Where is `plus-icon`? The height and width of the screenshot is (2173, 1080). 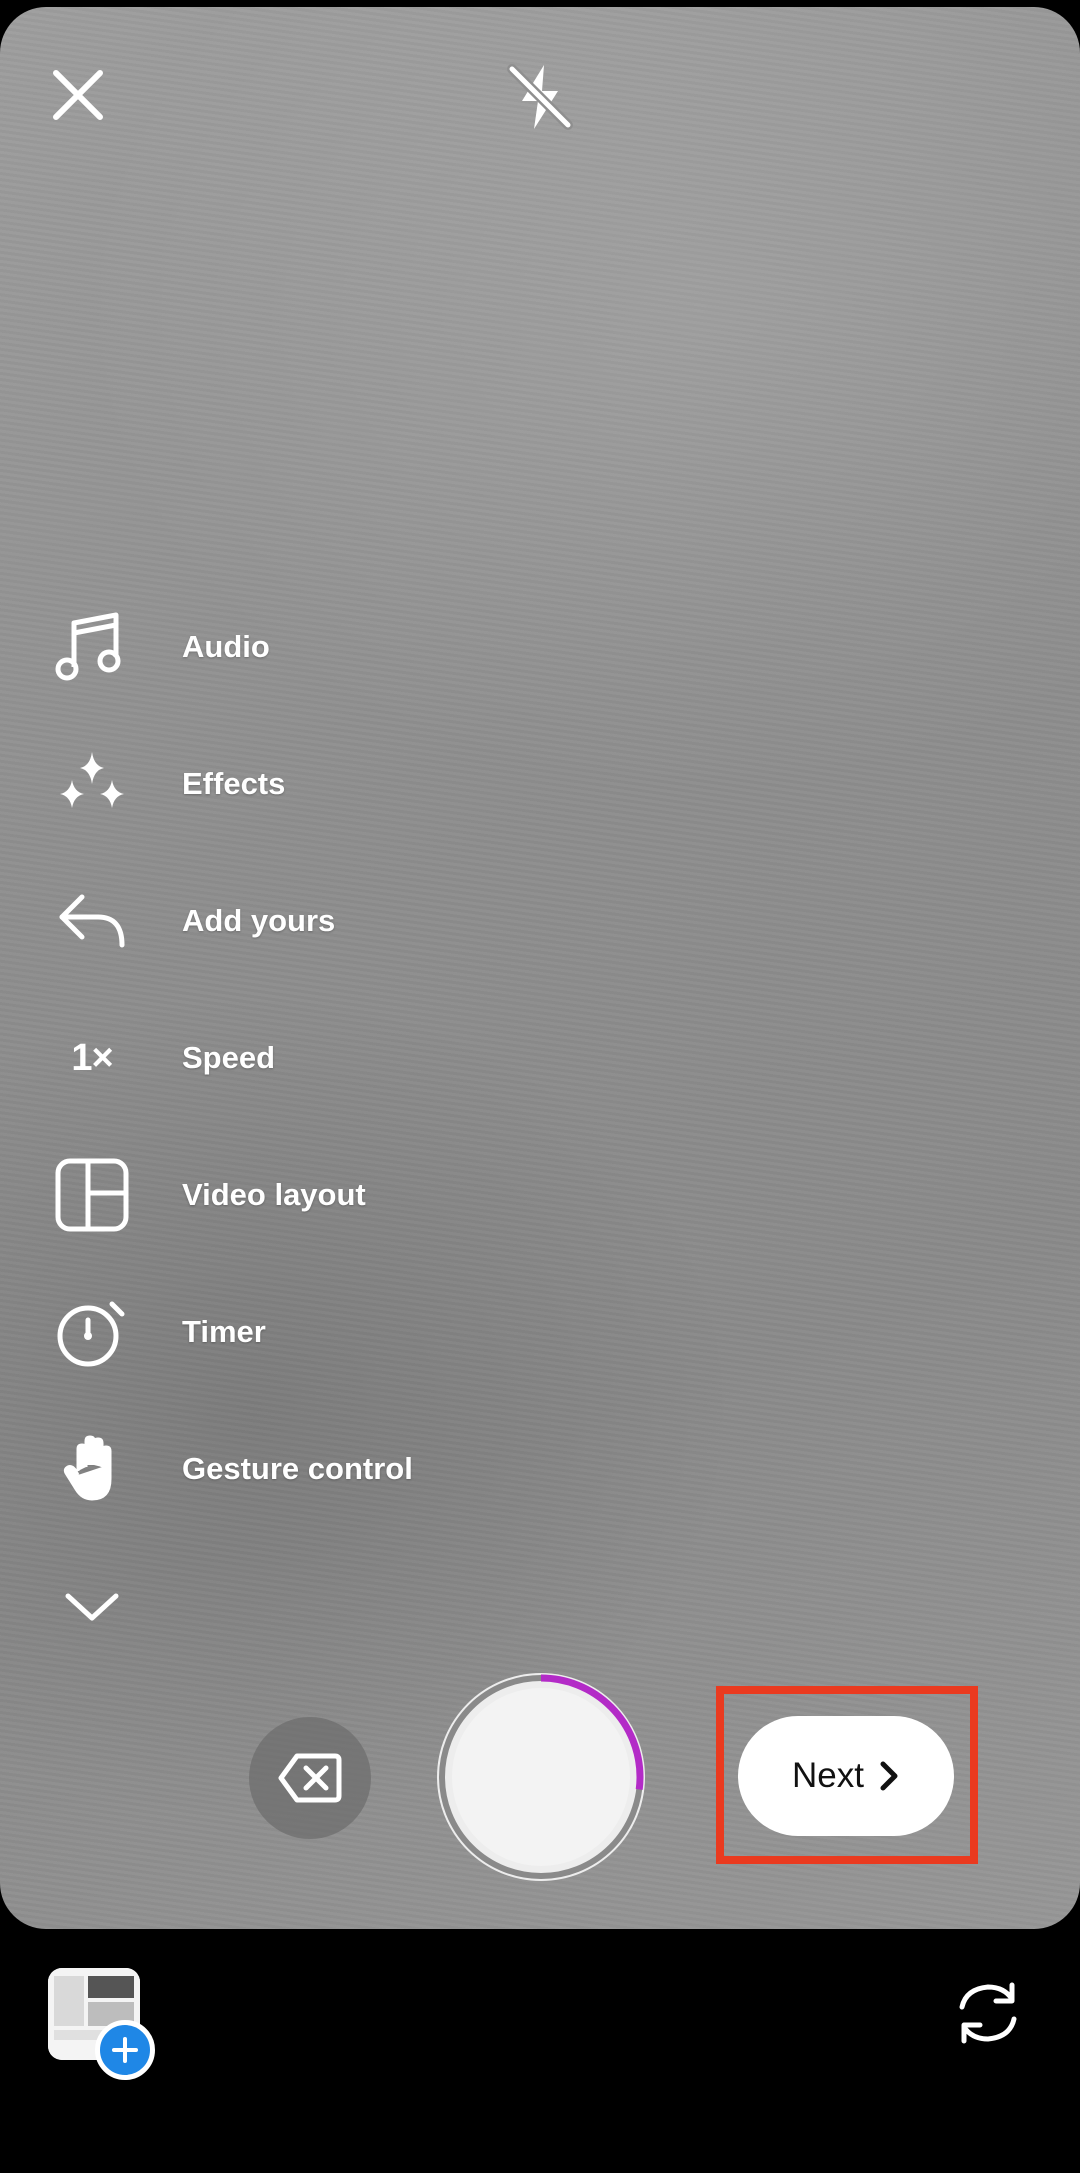
plus-icon is located at coordinates (125, 2050).